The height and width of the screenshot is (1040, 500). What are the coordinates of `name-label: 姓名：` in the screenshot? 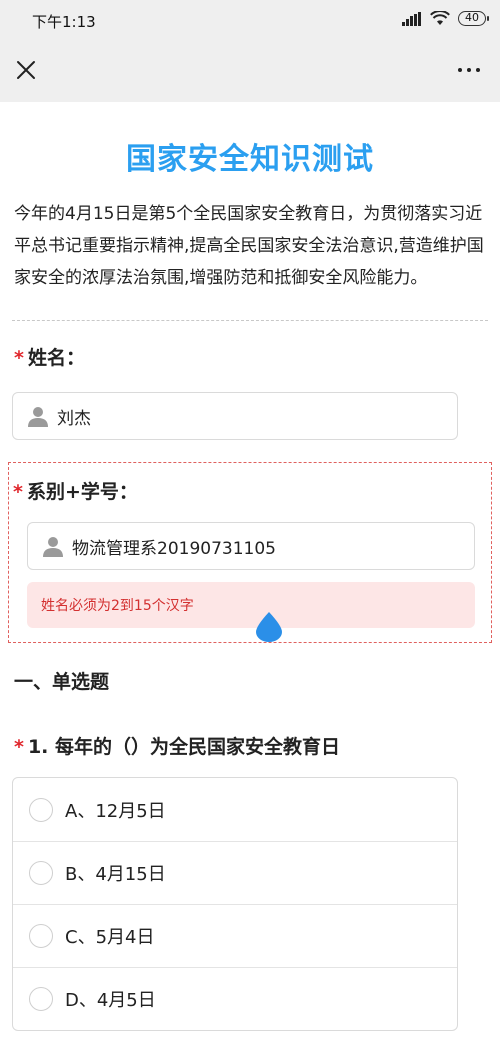 It's located at (56, 358).